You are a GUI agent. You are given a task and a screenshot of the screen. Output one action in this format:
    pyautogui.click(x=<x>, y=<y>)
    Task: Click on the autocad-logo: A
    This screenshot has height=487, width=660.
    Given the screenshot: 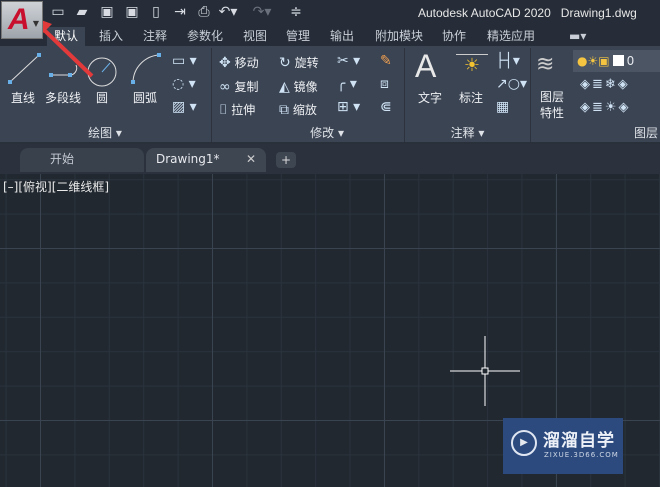 What is the action you would take?
    pyautogui.click(x=19, y=19)
    